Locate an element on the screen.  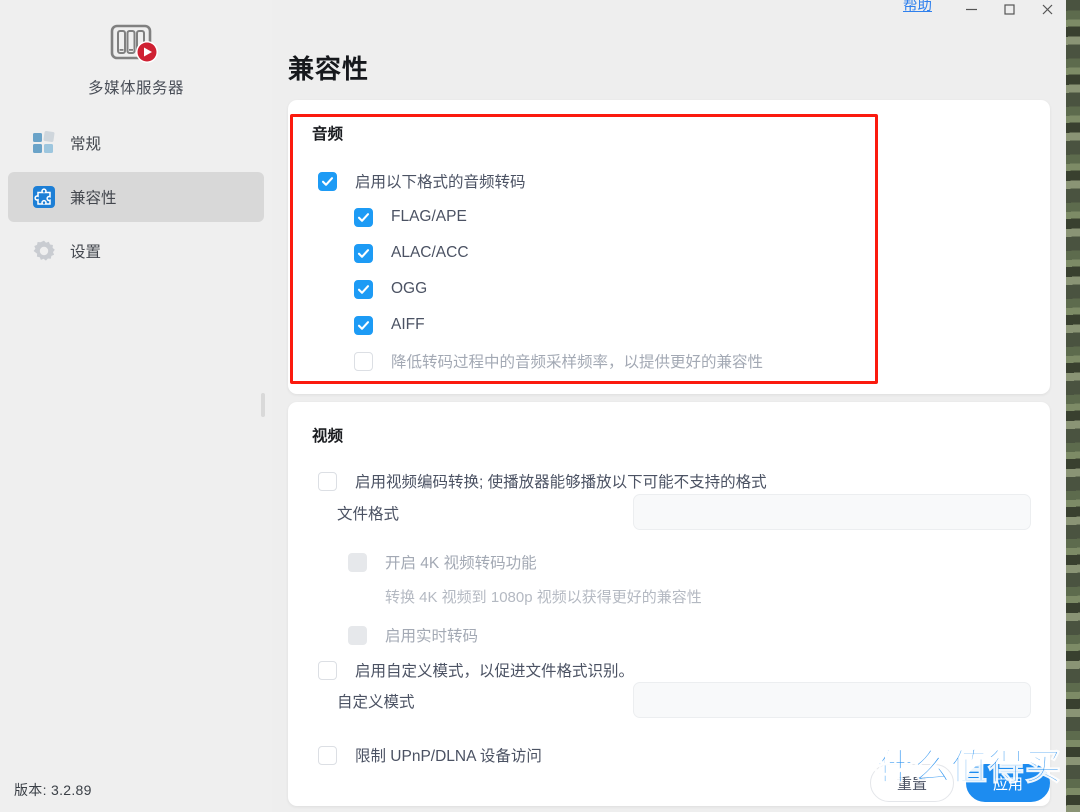
nas-media-server-icon is located at coordinates (136, 45).